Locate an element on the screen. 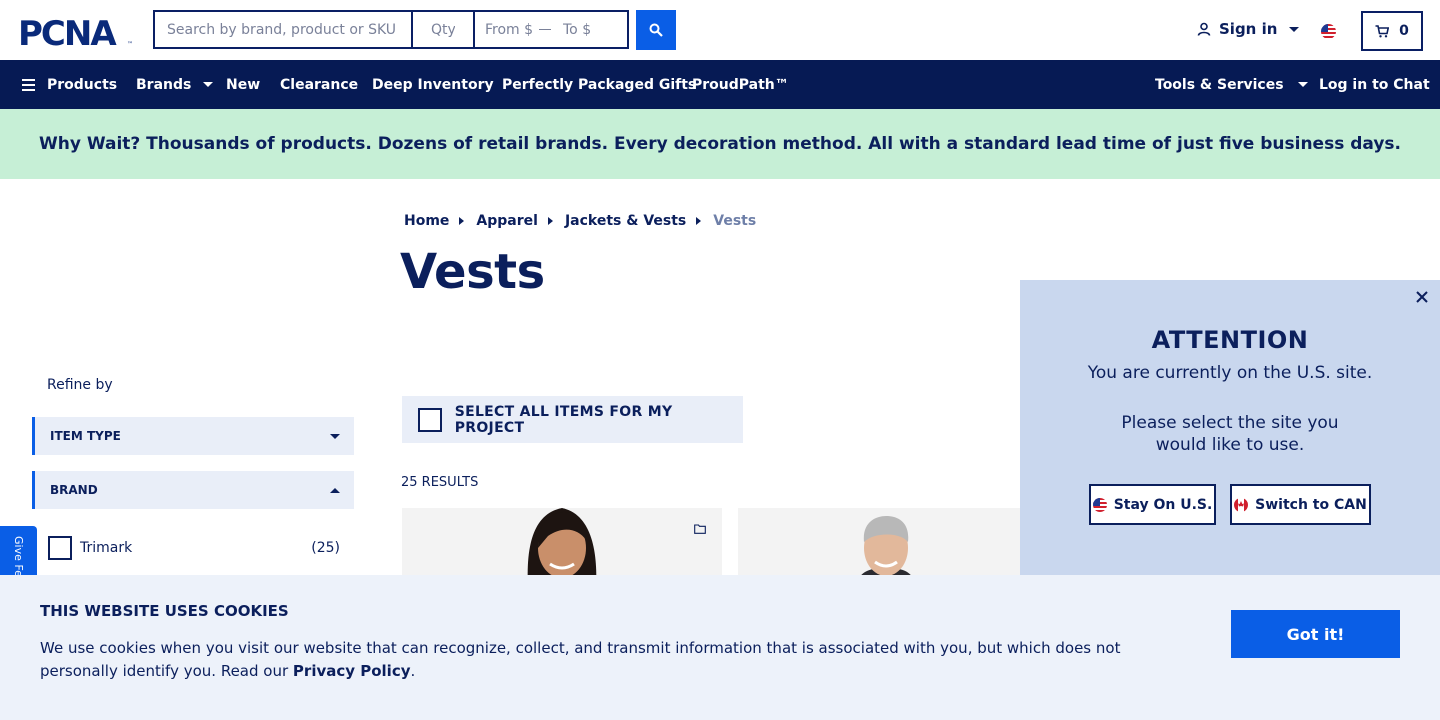  breadcrumb-jackets-vests: Jackets & Vests is located at coordinates (625, 221).